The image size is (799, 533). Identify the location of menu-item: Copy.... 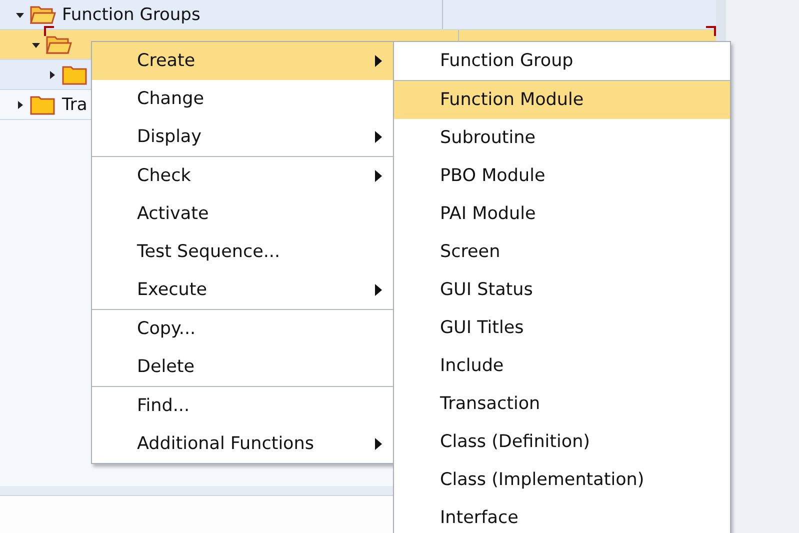
(242, 329).